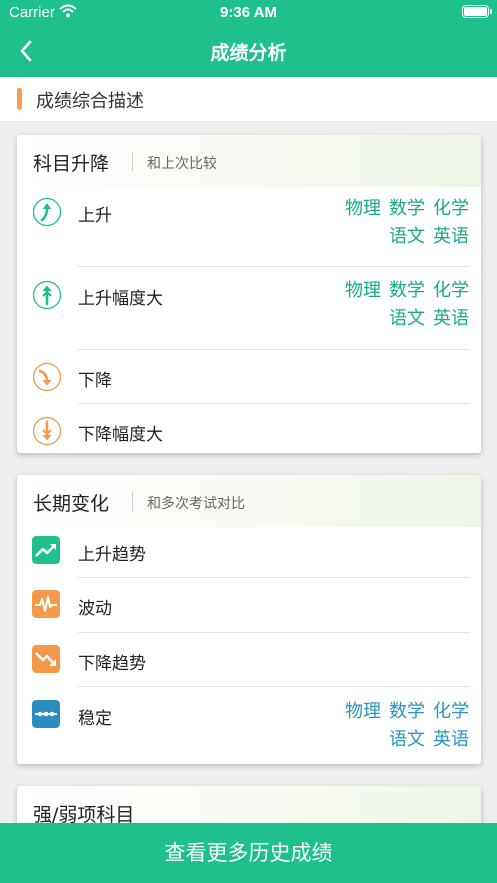 This screenshot has width=497, height=883. I want to click on row-label: 上升, so click(95, 216).